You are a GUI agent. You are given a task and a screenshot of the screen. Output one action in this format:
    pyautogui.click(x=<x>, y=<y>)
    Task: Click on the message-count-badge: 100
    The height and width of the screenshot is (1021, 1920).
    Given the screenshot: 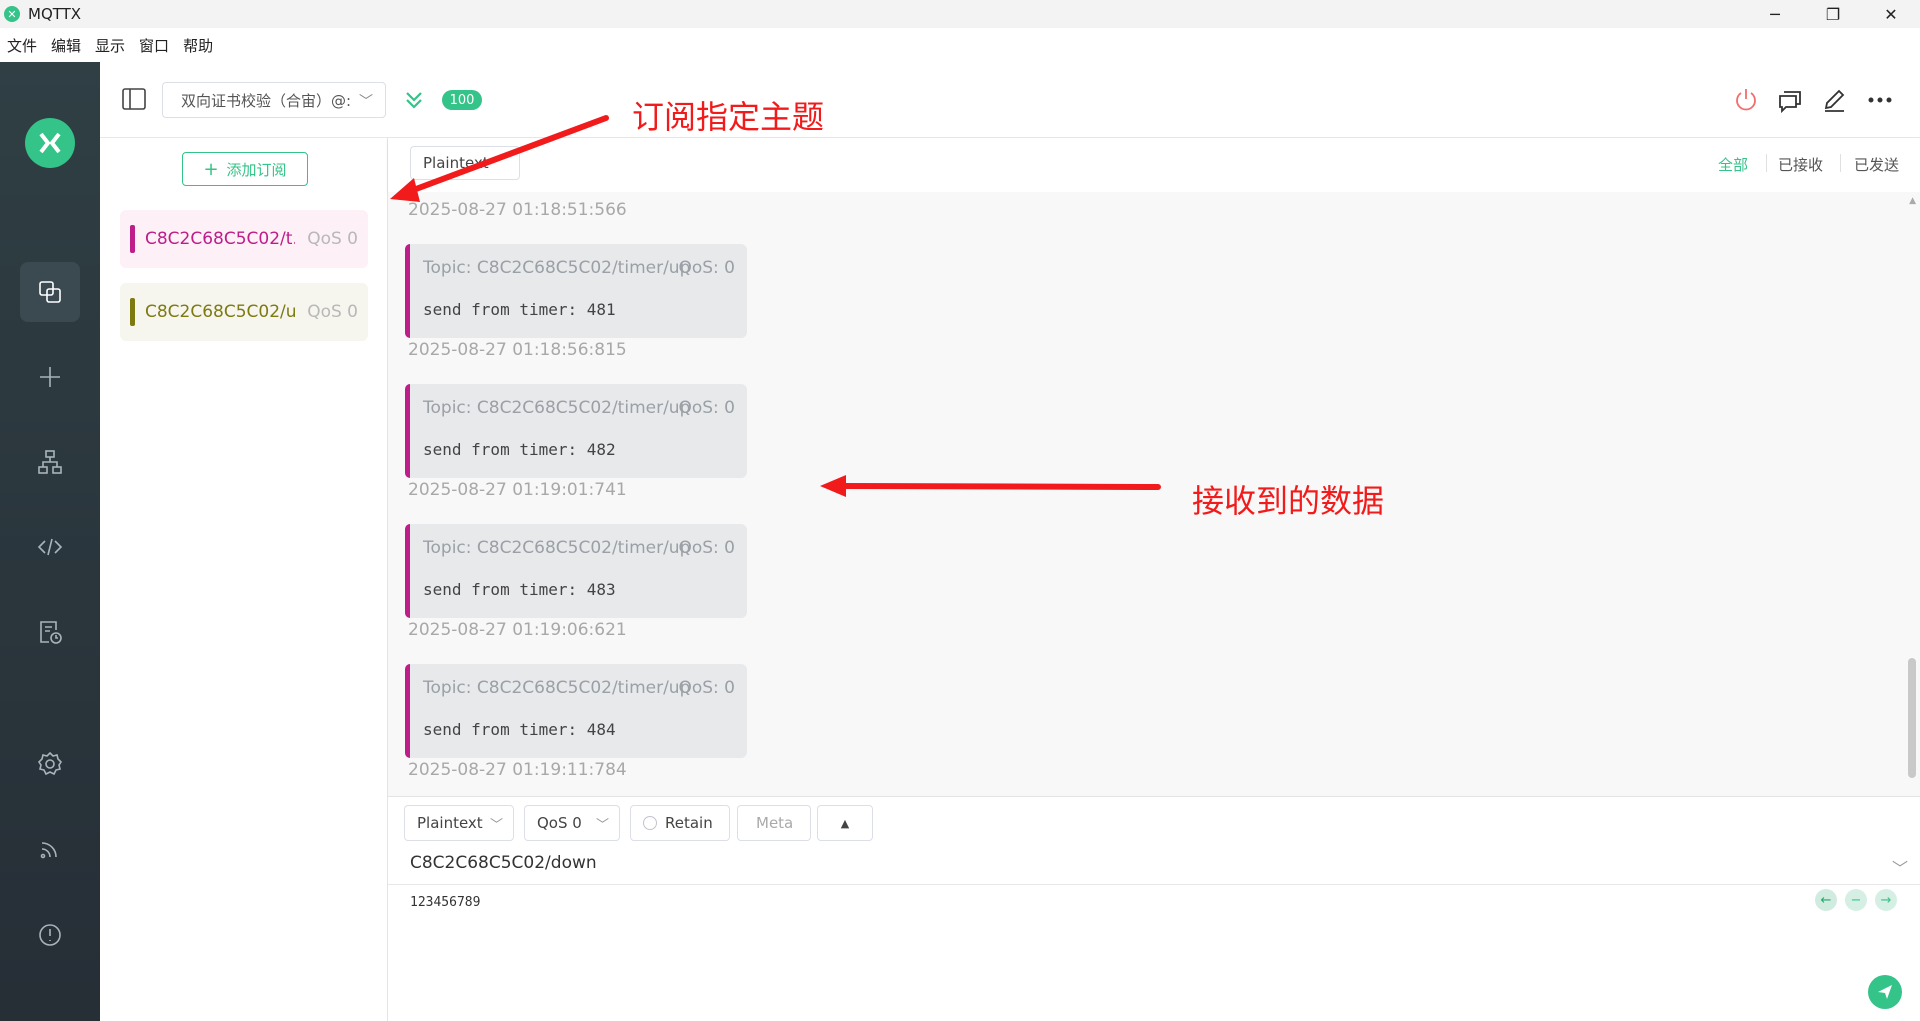 What is the action you would take?
    pyautogui.click(x=462, y=100)
    